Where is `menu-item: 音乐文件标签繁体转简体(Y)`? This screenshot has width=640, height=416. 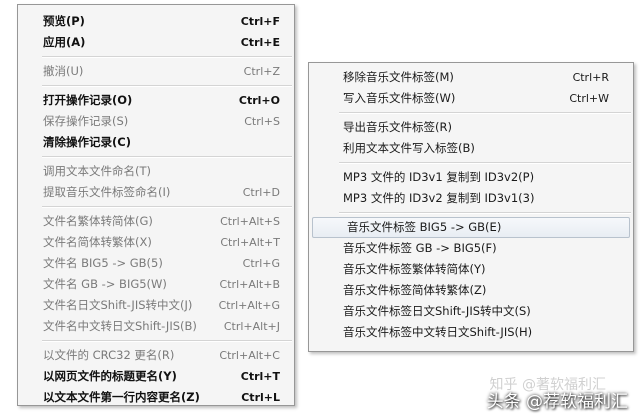 menu-item: 音乐文件标签繁体转简体(Y) is located at coordinates (471, 269).